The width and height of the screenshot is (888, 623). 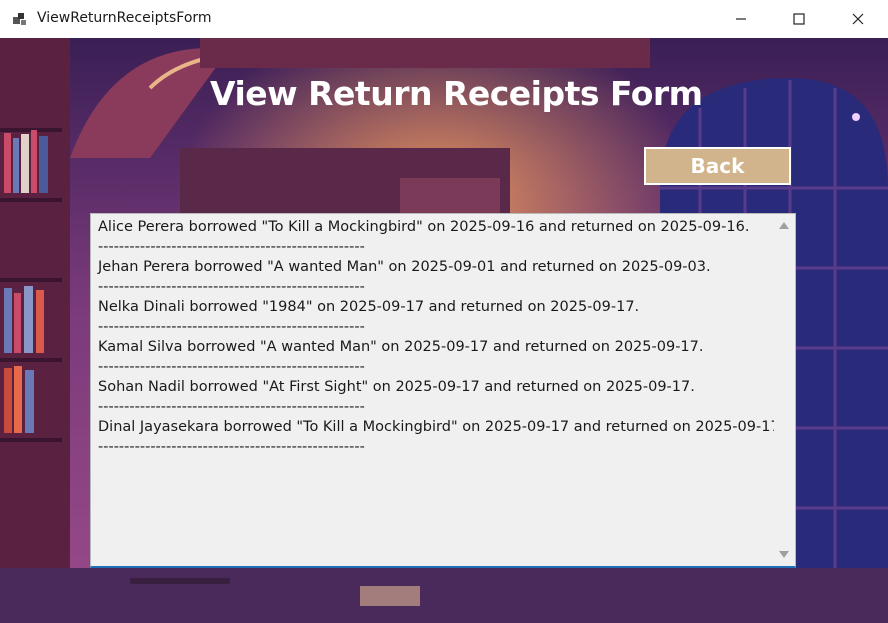 I want to click on maximize-icon, so click(x=799, y=19).